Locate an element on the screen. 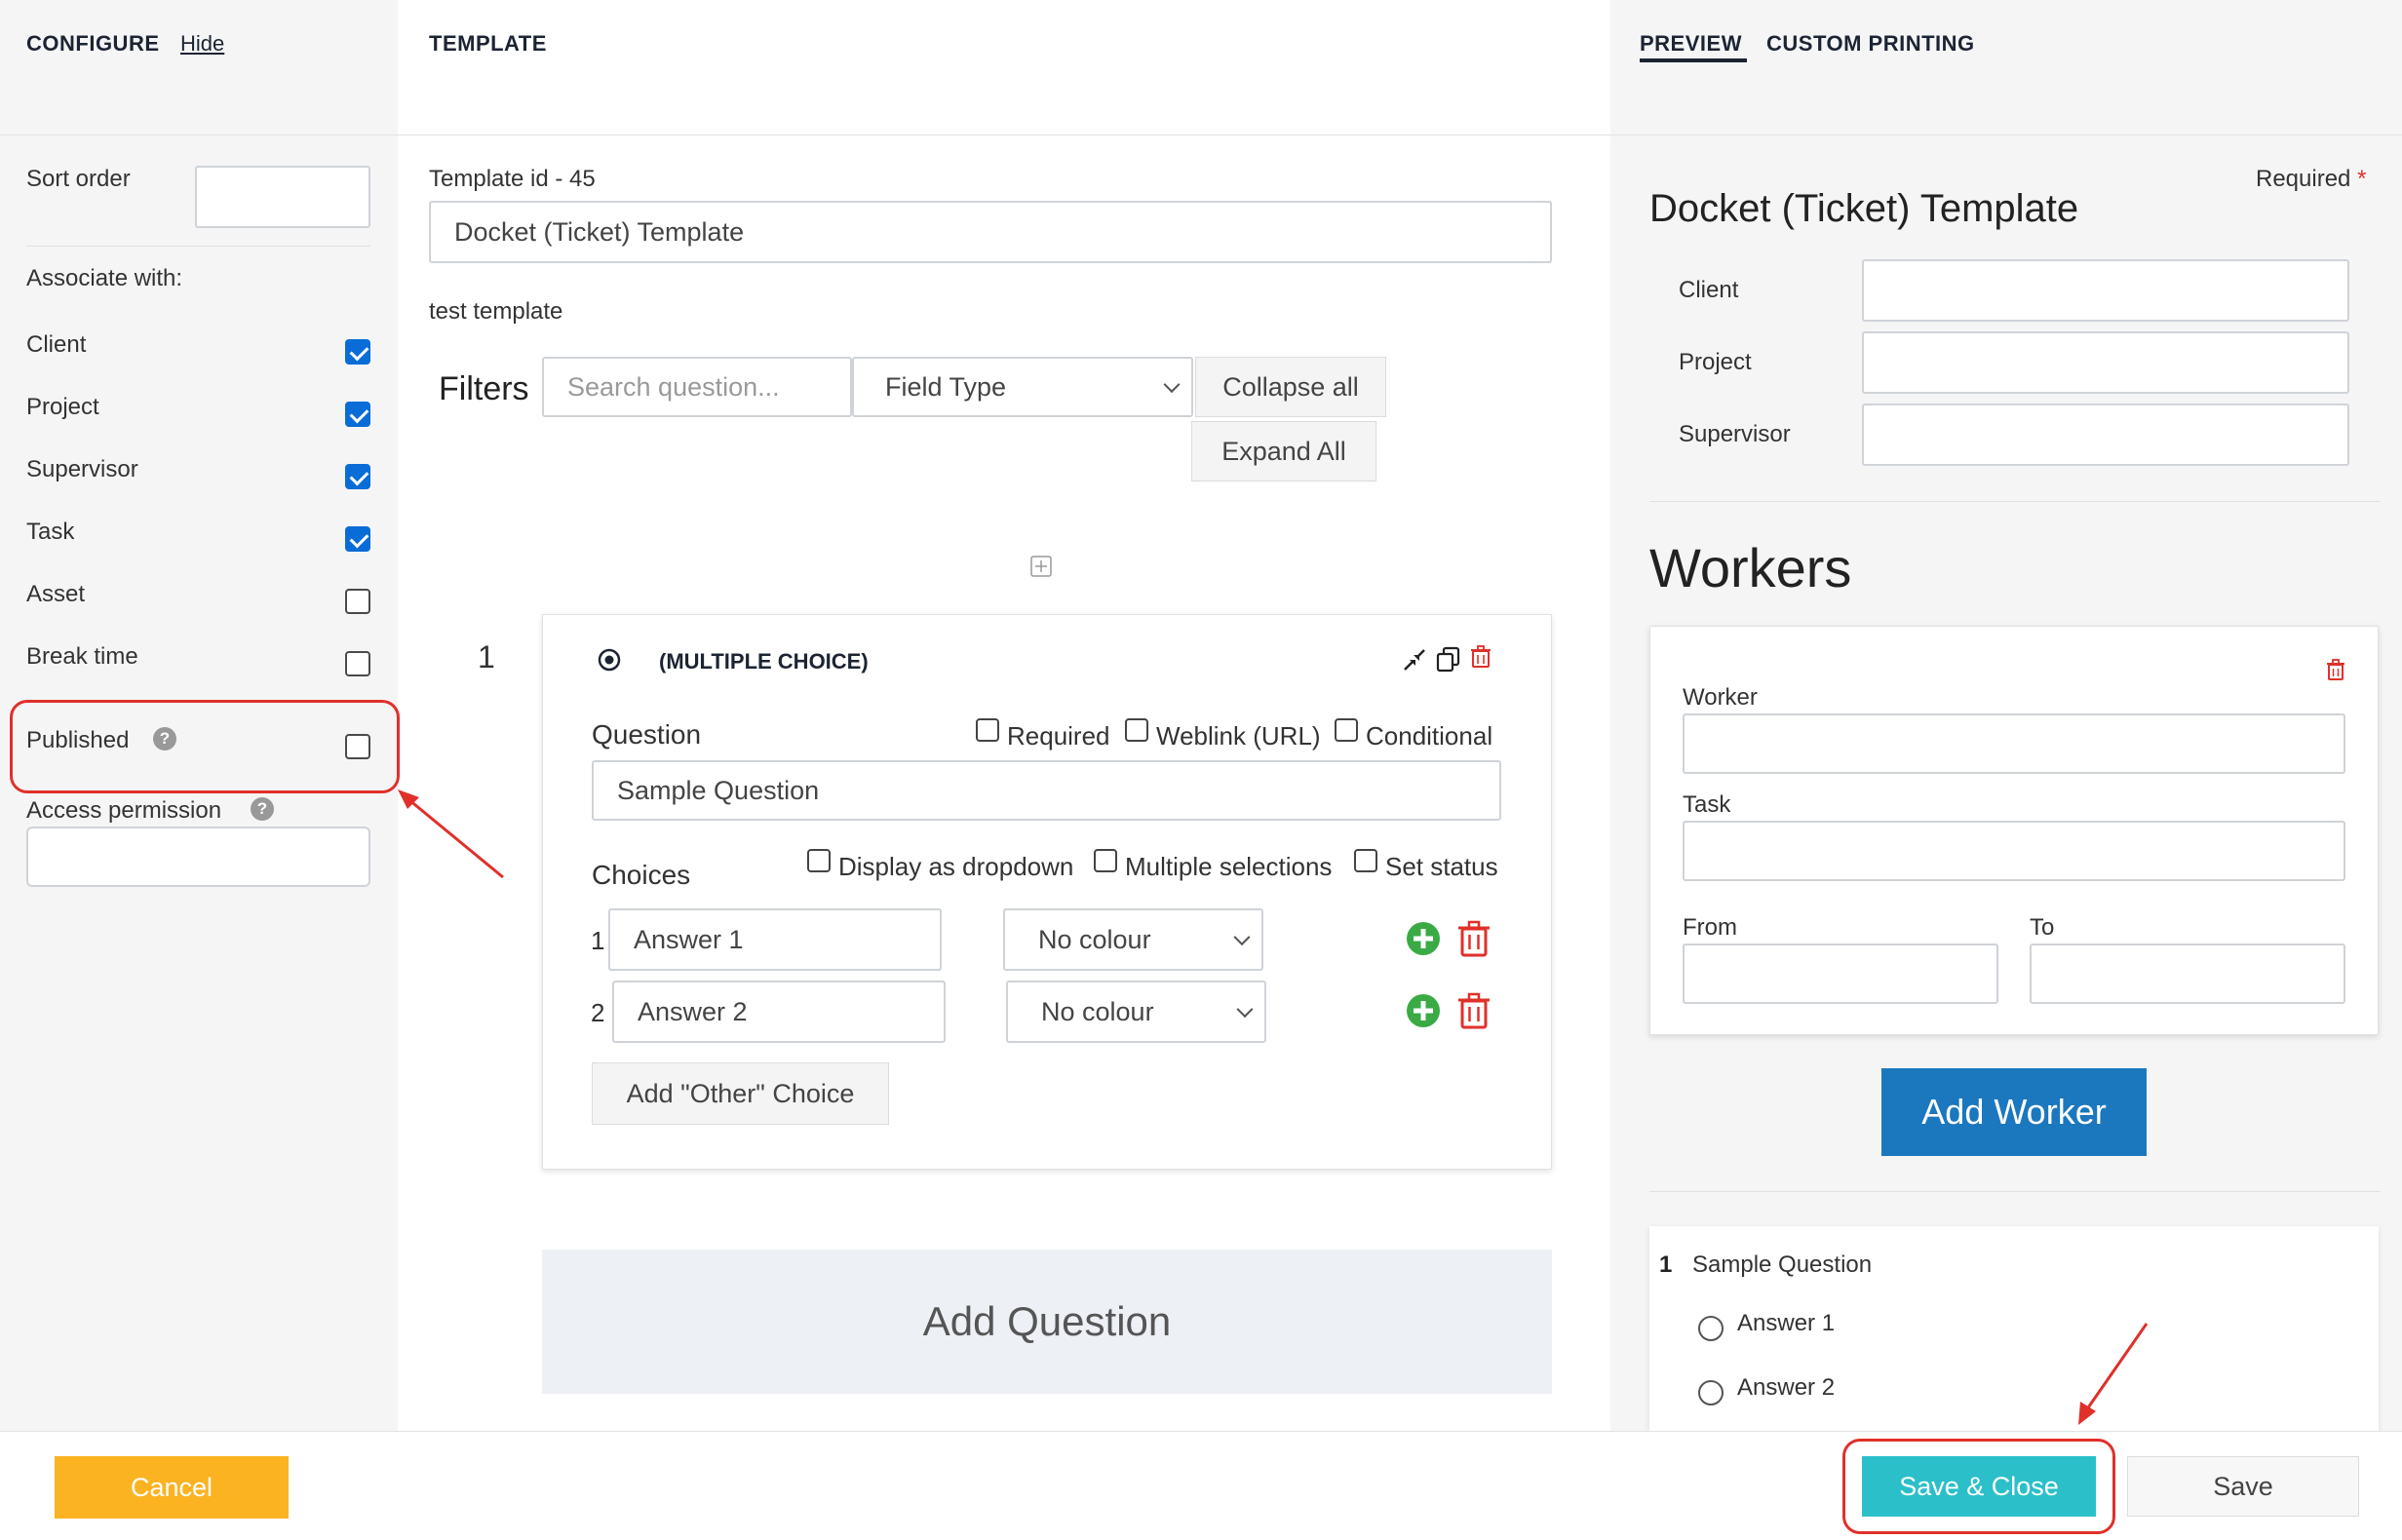  multiple-selections-label: Multiple selections is located at coordinates (1229, 866).